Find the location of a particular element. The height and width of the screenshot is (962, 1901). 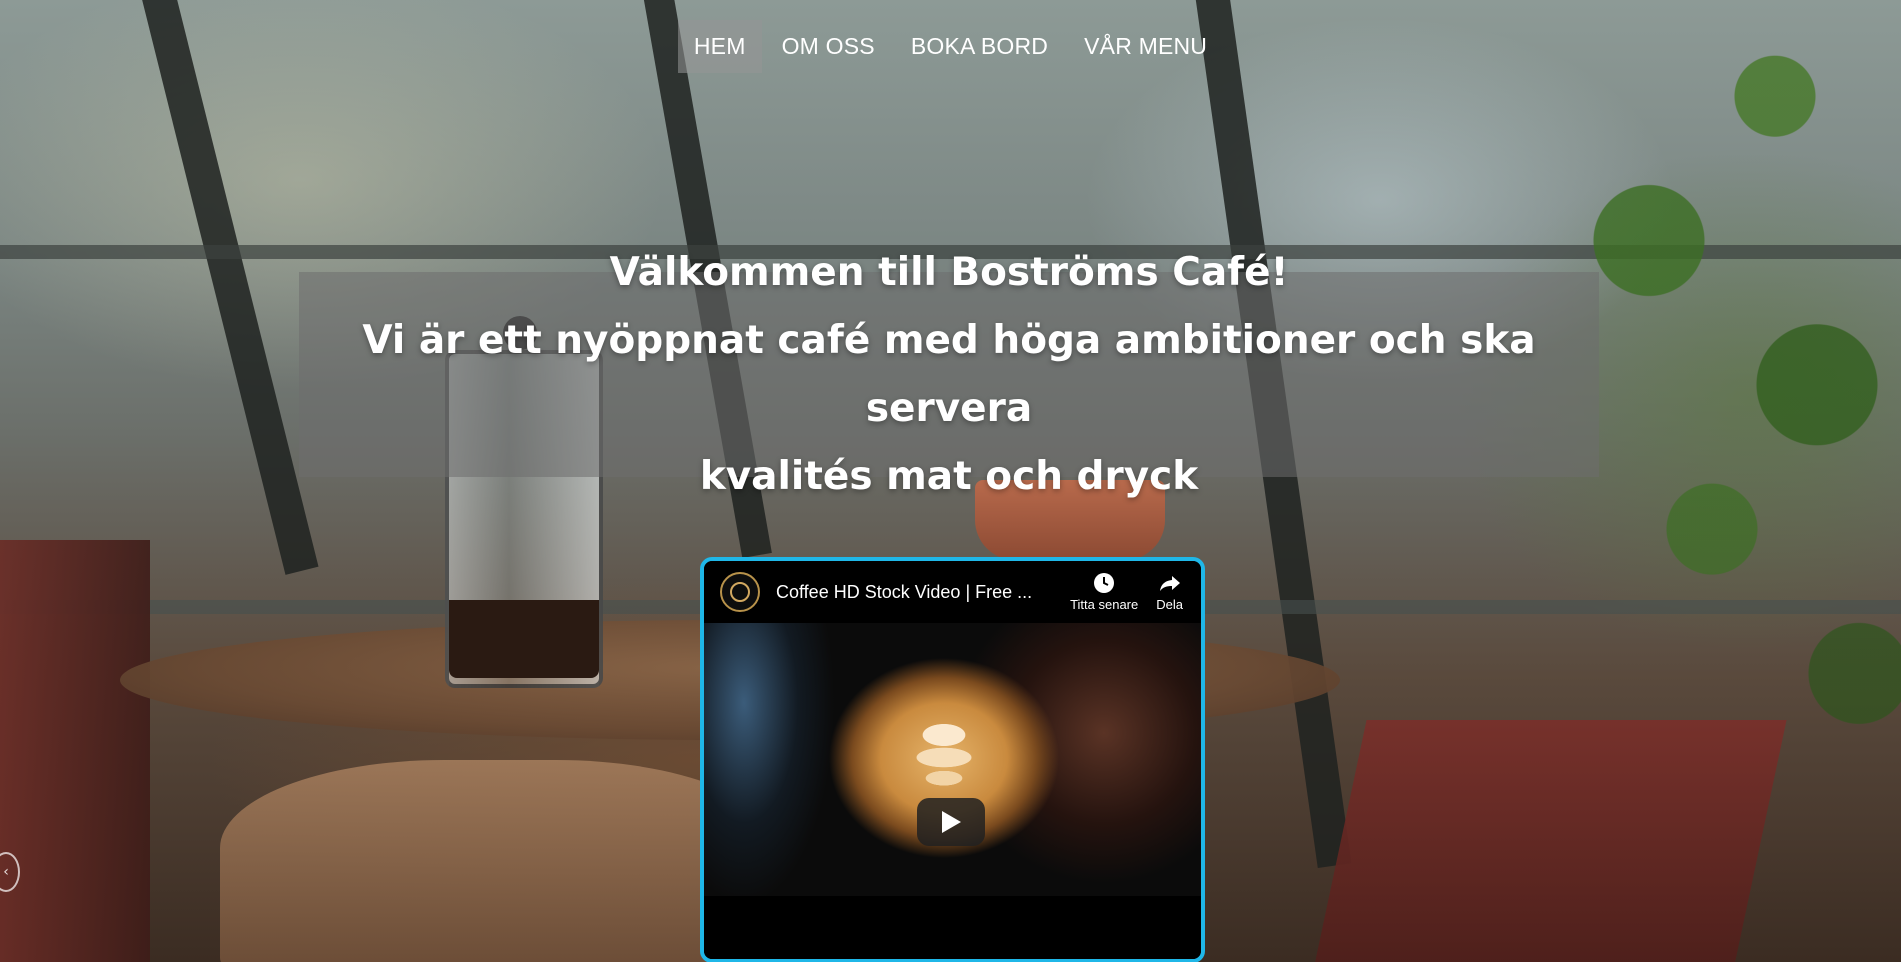

share-label: Dela is located at coordinates (1169, 604).